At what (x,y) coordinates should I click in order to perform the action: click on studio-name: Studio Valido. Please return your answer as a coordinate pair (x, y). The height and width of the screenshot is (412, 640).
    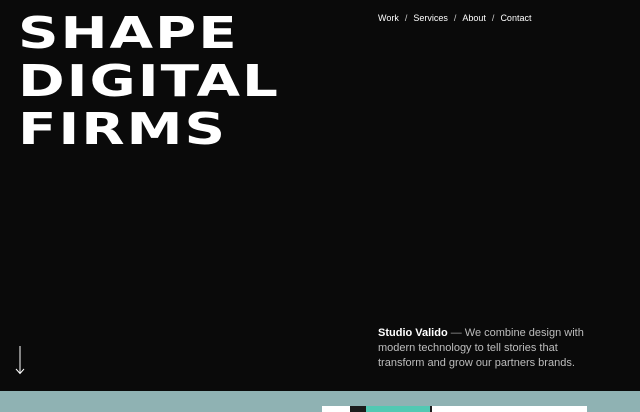
    Looking at the image, I should click on (413, 333).